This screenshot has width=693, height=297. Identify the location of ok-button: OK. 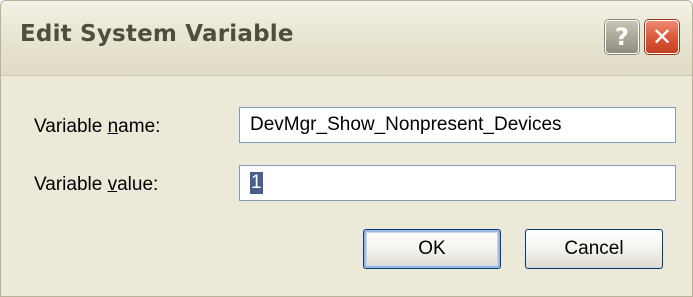
(432, 249).